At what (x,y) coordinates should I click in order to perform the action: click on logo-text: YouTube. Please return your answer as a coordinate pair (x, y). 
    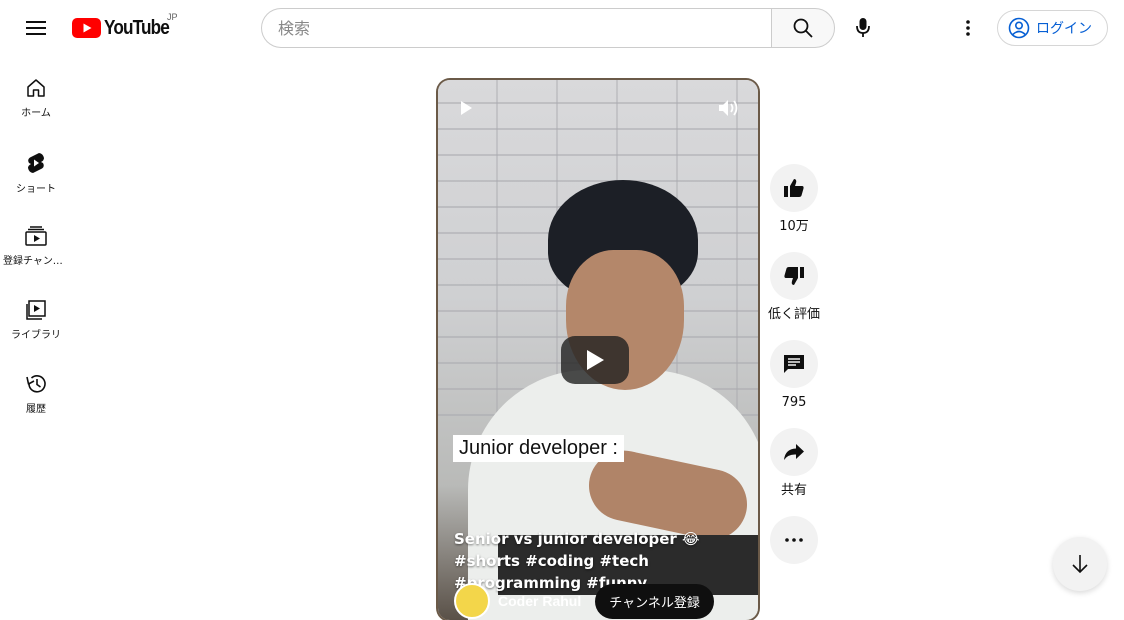
    Looking at the image, I should click on (137, 27).